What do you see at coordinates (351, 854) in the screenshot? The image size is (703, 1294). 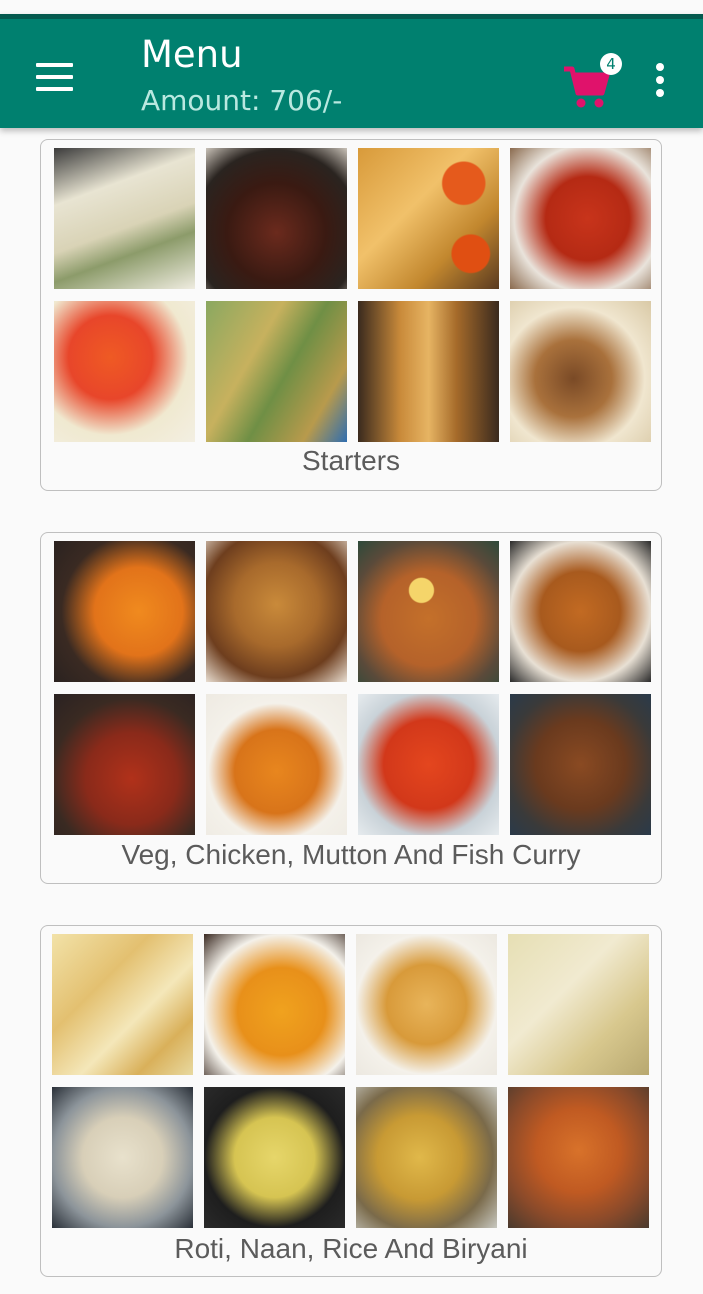 I see `category-label: Veg, Chicken, Mutton And Fish Curry` at bounding box center [351, 854].